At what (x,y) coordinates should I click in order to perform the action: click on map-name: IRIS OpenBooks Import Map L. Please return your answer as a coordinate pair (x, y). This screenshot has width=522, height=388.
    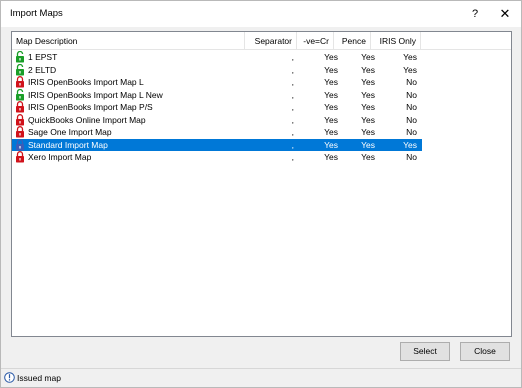
    Looking at the image, I should click on (86, 82).